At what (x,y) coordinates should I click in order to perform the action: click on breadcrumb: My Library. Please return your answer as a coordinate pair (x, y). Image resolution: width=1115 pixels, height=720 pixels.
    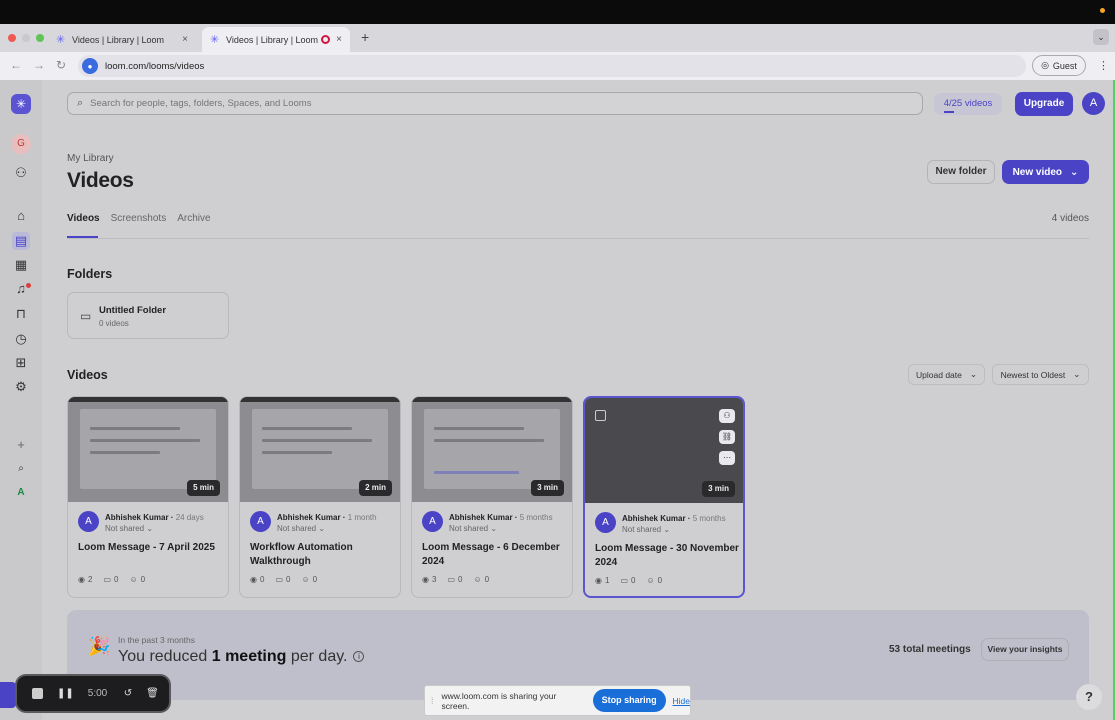
    Looking at the image, I should click on (90, 158).